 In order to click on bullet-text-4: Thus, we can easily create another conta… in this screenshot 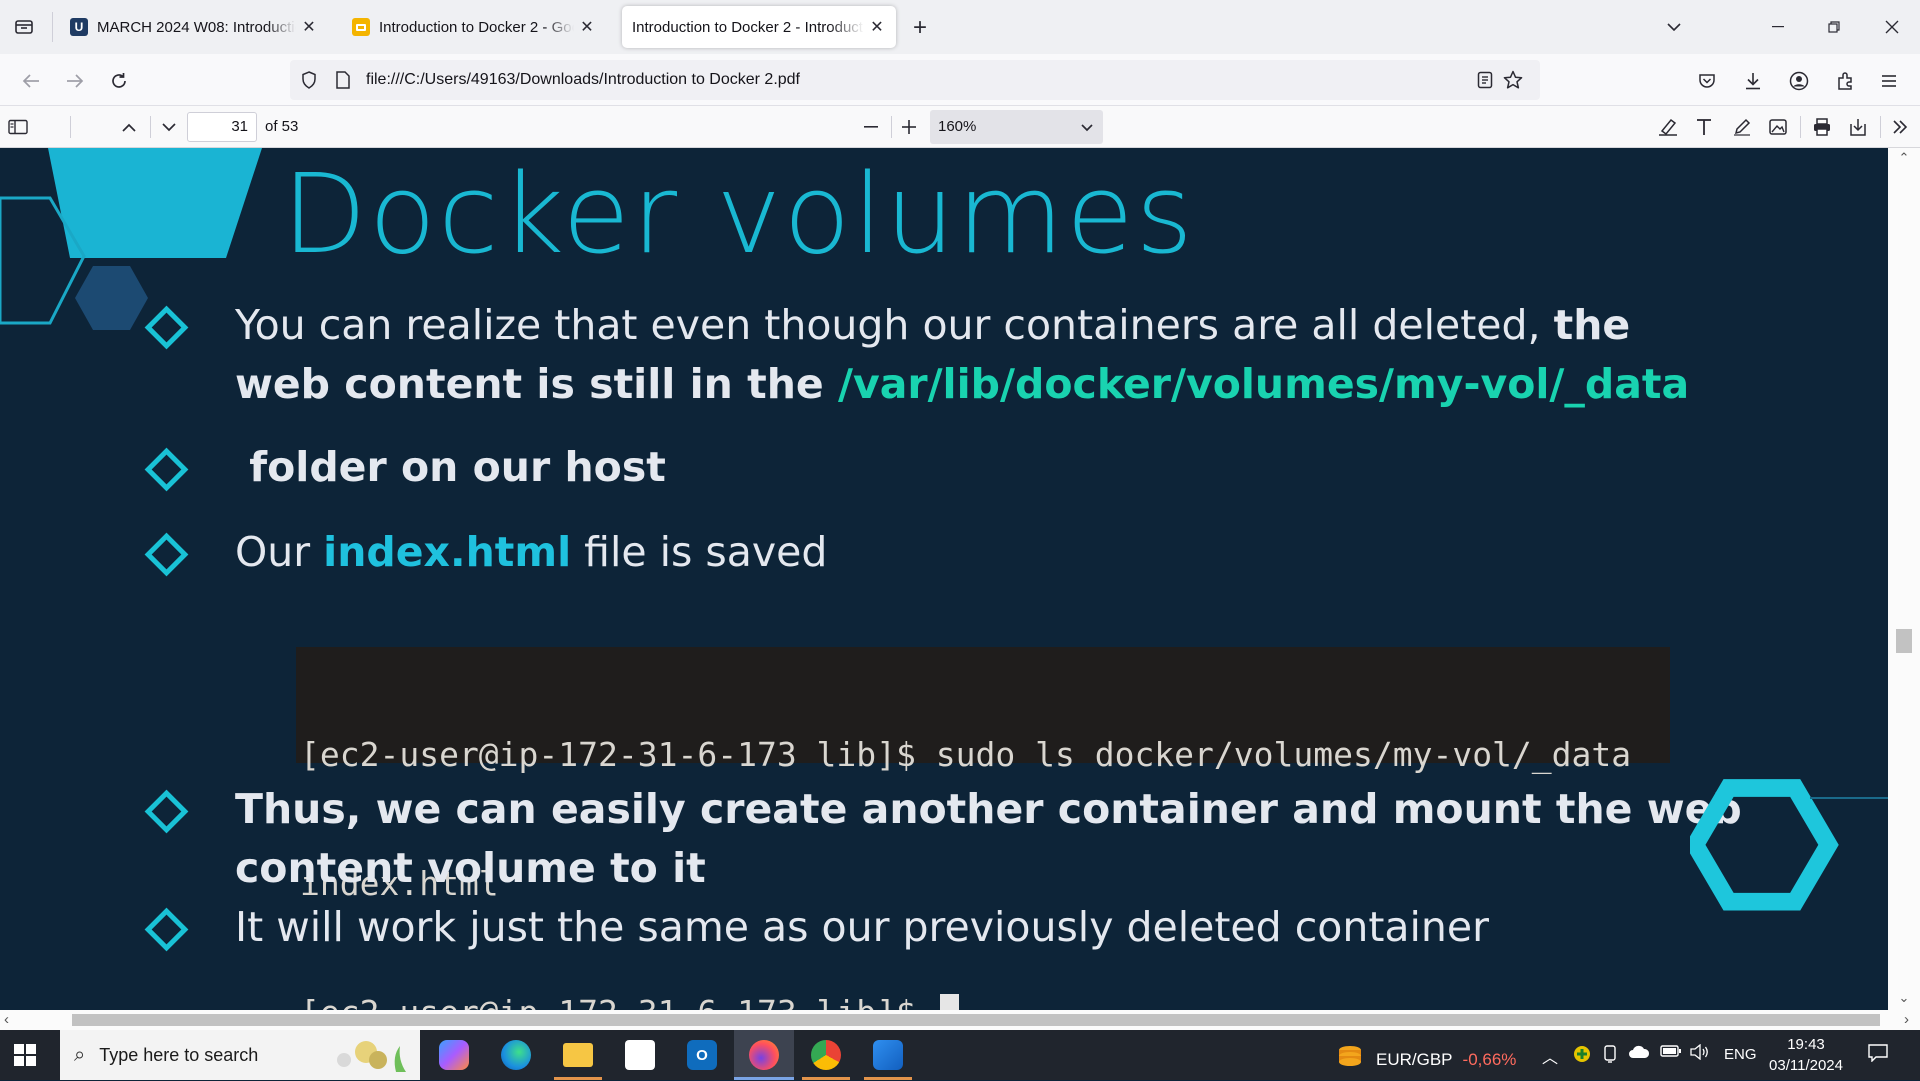, I will do `click(988, 838)`.